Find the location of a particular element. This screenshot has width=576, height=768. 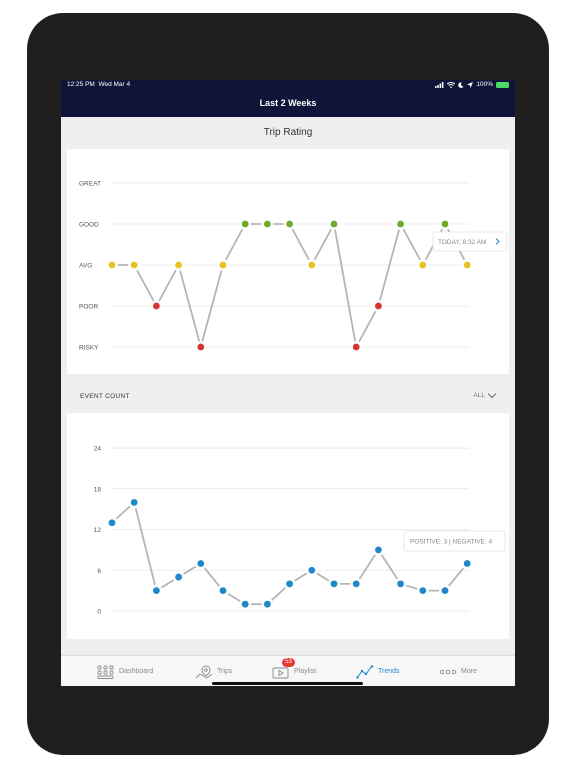

tab-dashboard: Dashboard is located at coordinates (125, 671).